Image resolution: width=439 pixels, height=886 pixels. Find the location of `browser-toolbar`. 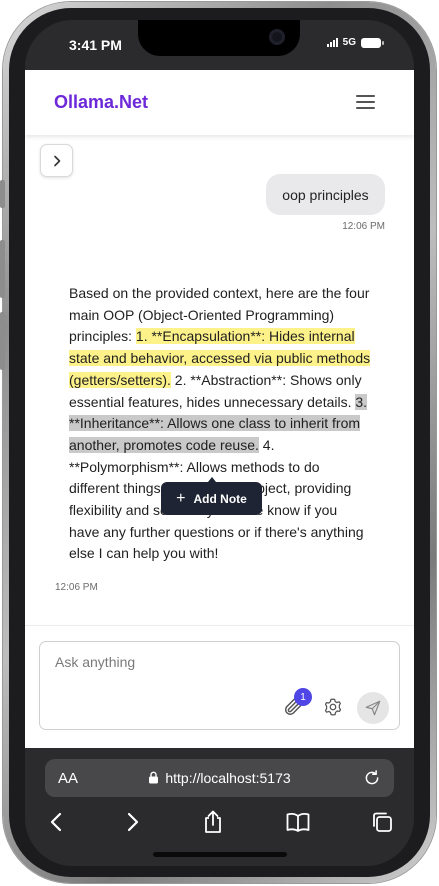

browser-toolbar is located at coordinates (219, 822).